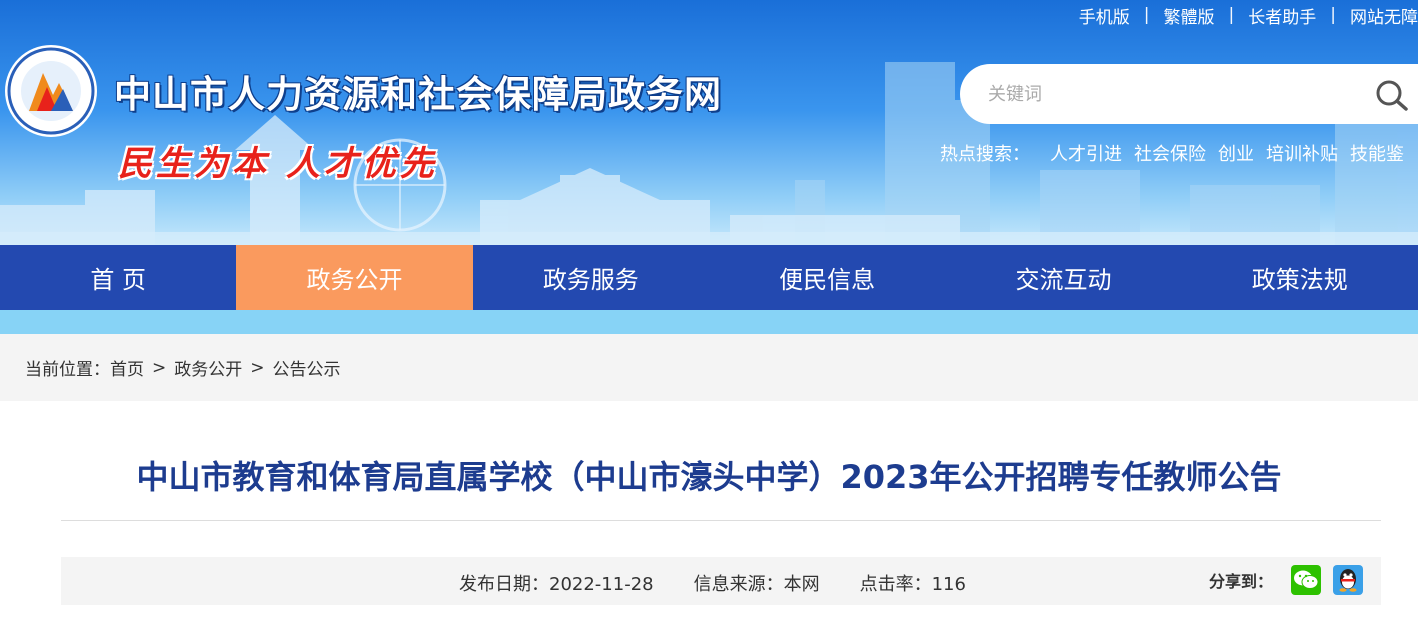 The image size is (1418, 621). What do you see at coordinates (1104, 15) in the screenshot?
I see `top-link-mobile: 手机版` at bounding box center [1104, 15].